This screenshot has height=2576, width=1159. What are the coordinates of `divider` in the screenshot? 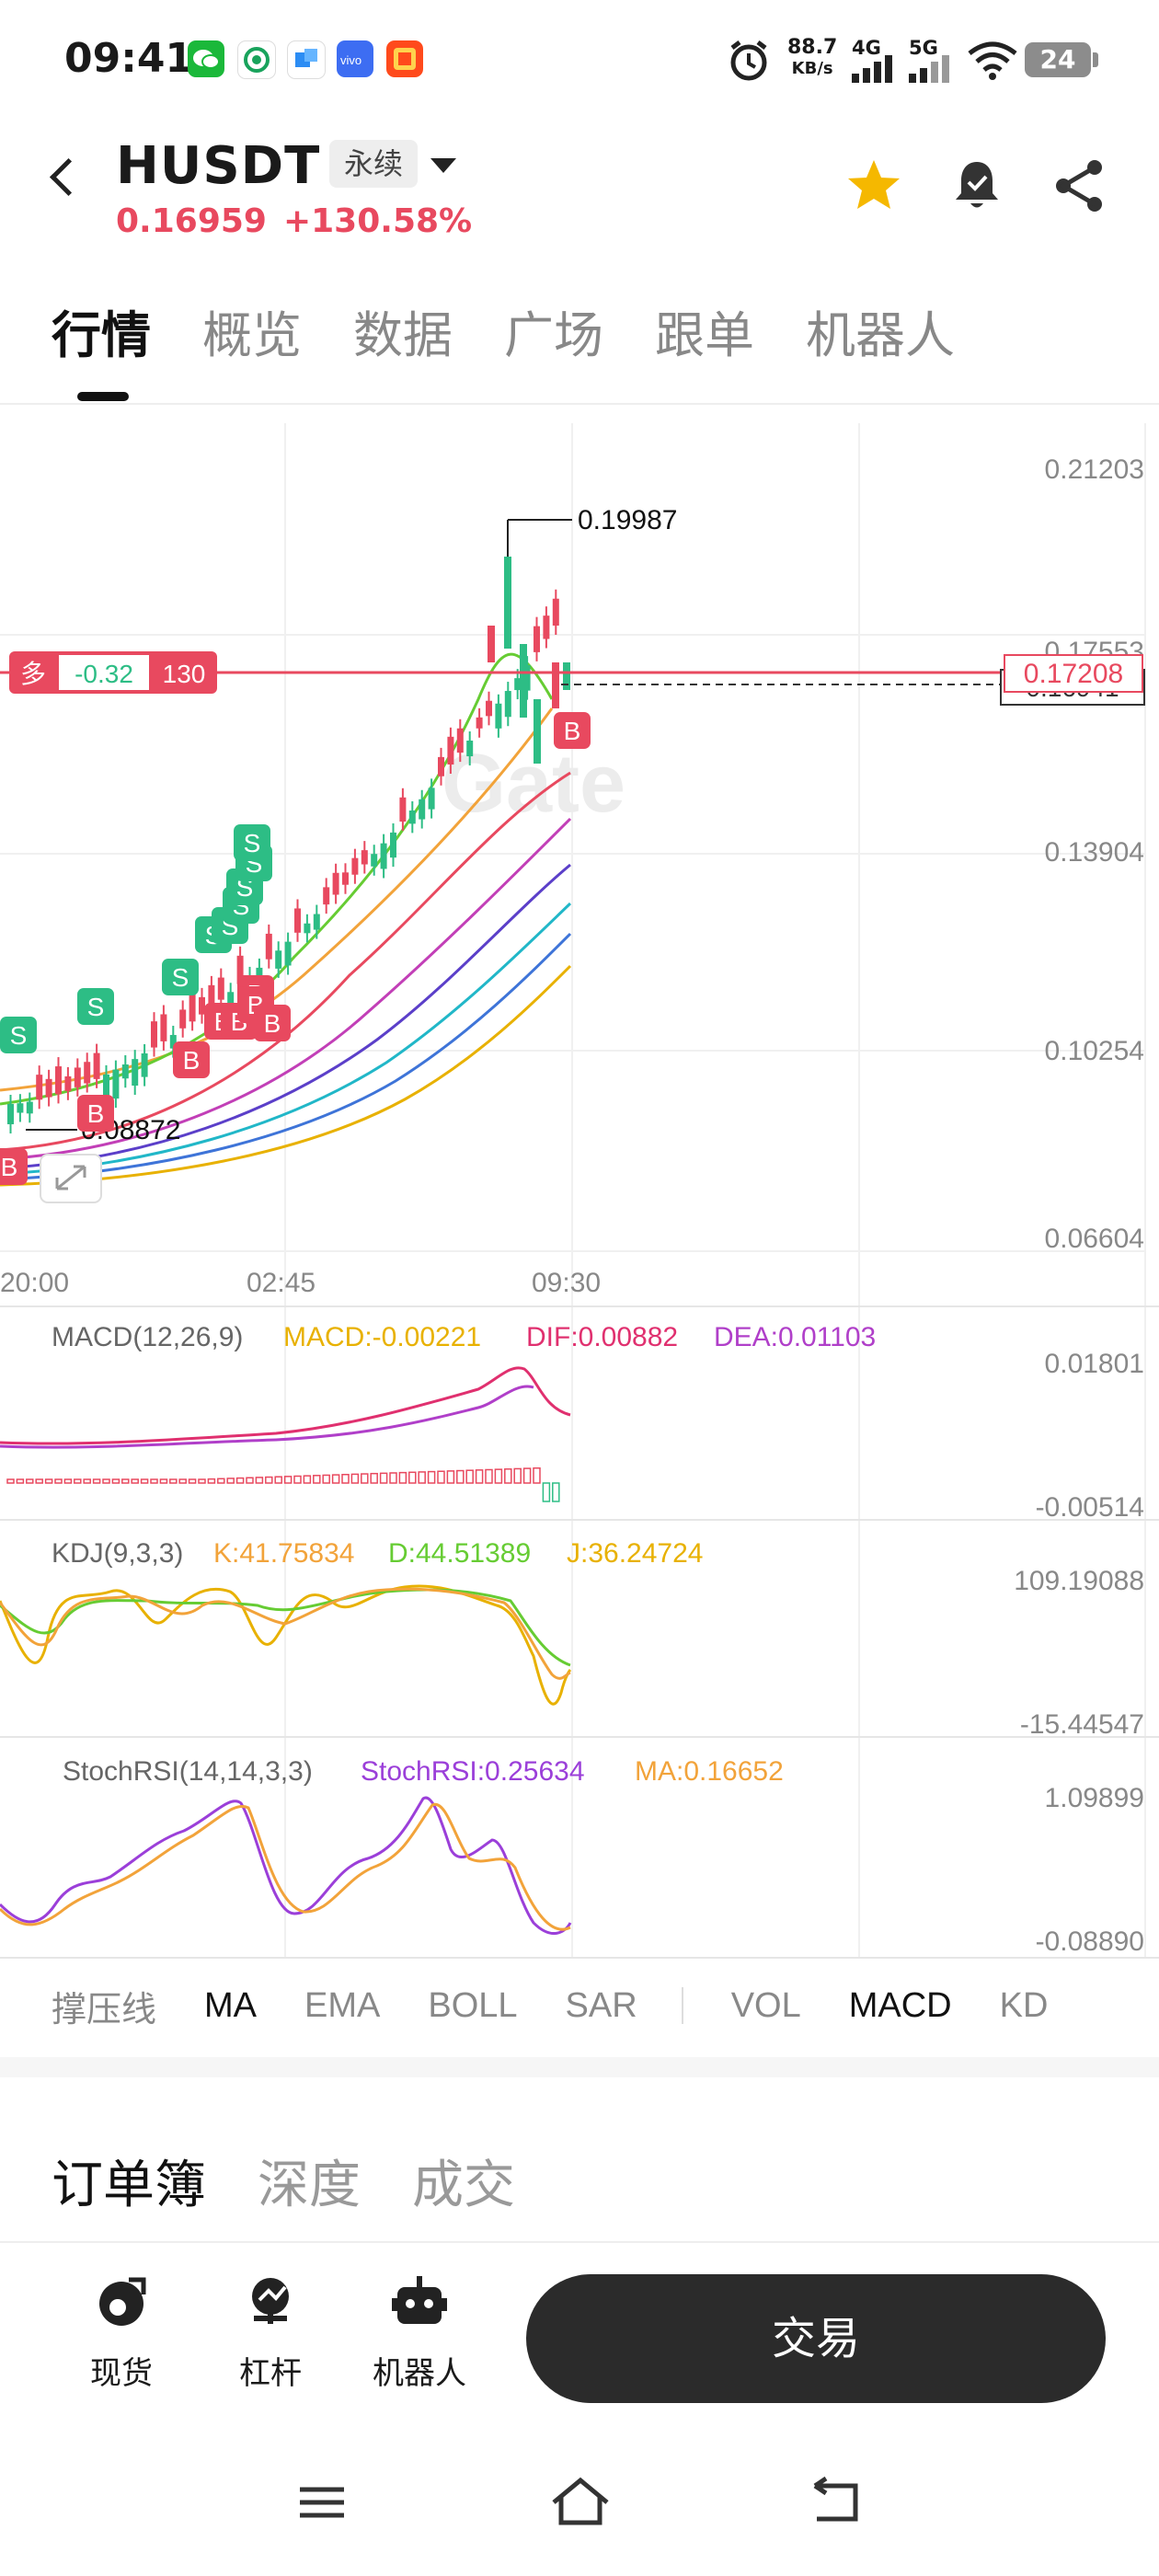 It's located at (579, 2242).